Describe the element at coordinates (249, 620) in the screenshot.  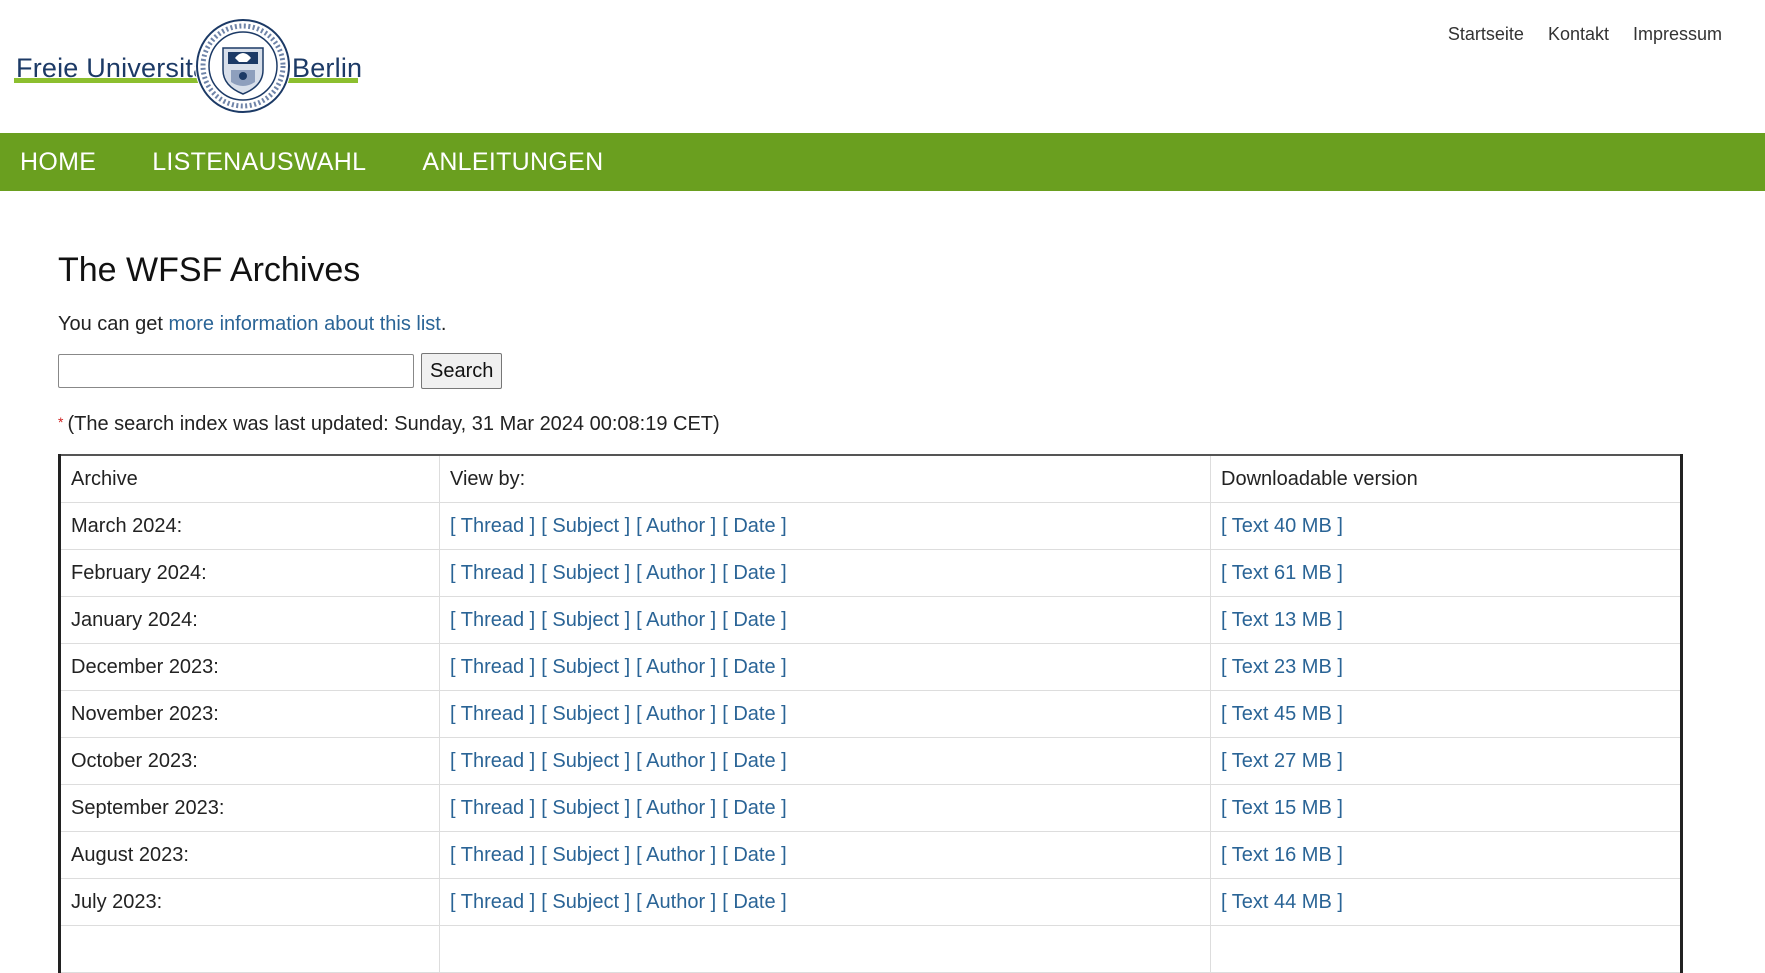
I see `archive-month: January 2024:` at that location.